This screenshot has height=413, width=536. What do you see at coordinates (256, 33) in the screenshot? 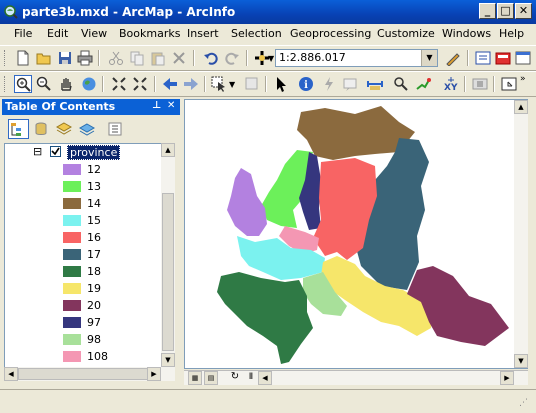
I see `menu-selection: Selection` at bounding box center [256, 33].